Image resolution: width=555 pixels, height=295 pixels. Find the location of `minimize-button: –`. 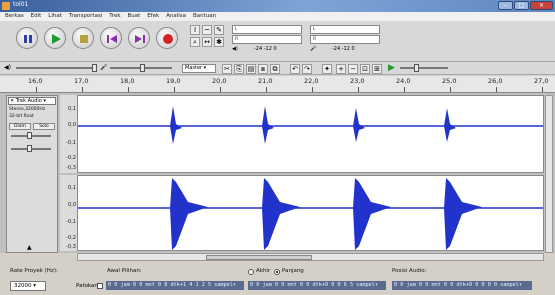

minimize-button: – is located at coordinates (505, 5).